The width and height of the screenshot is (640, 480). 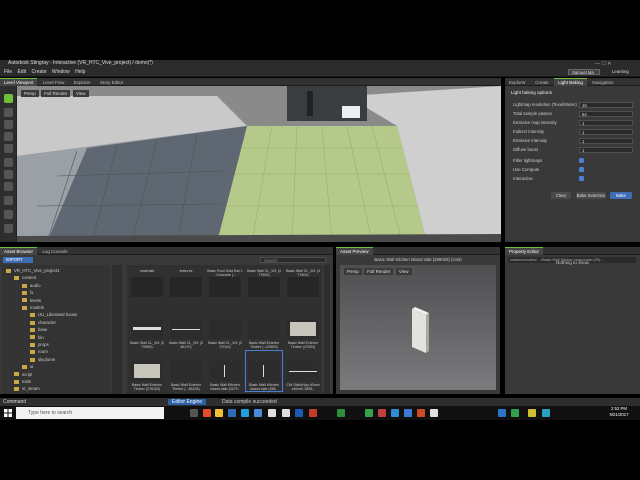 What do you see at coordinates (561, 195) in the screenshot?
I see `clear-button: Clear` at bounding box center [561, 195].